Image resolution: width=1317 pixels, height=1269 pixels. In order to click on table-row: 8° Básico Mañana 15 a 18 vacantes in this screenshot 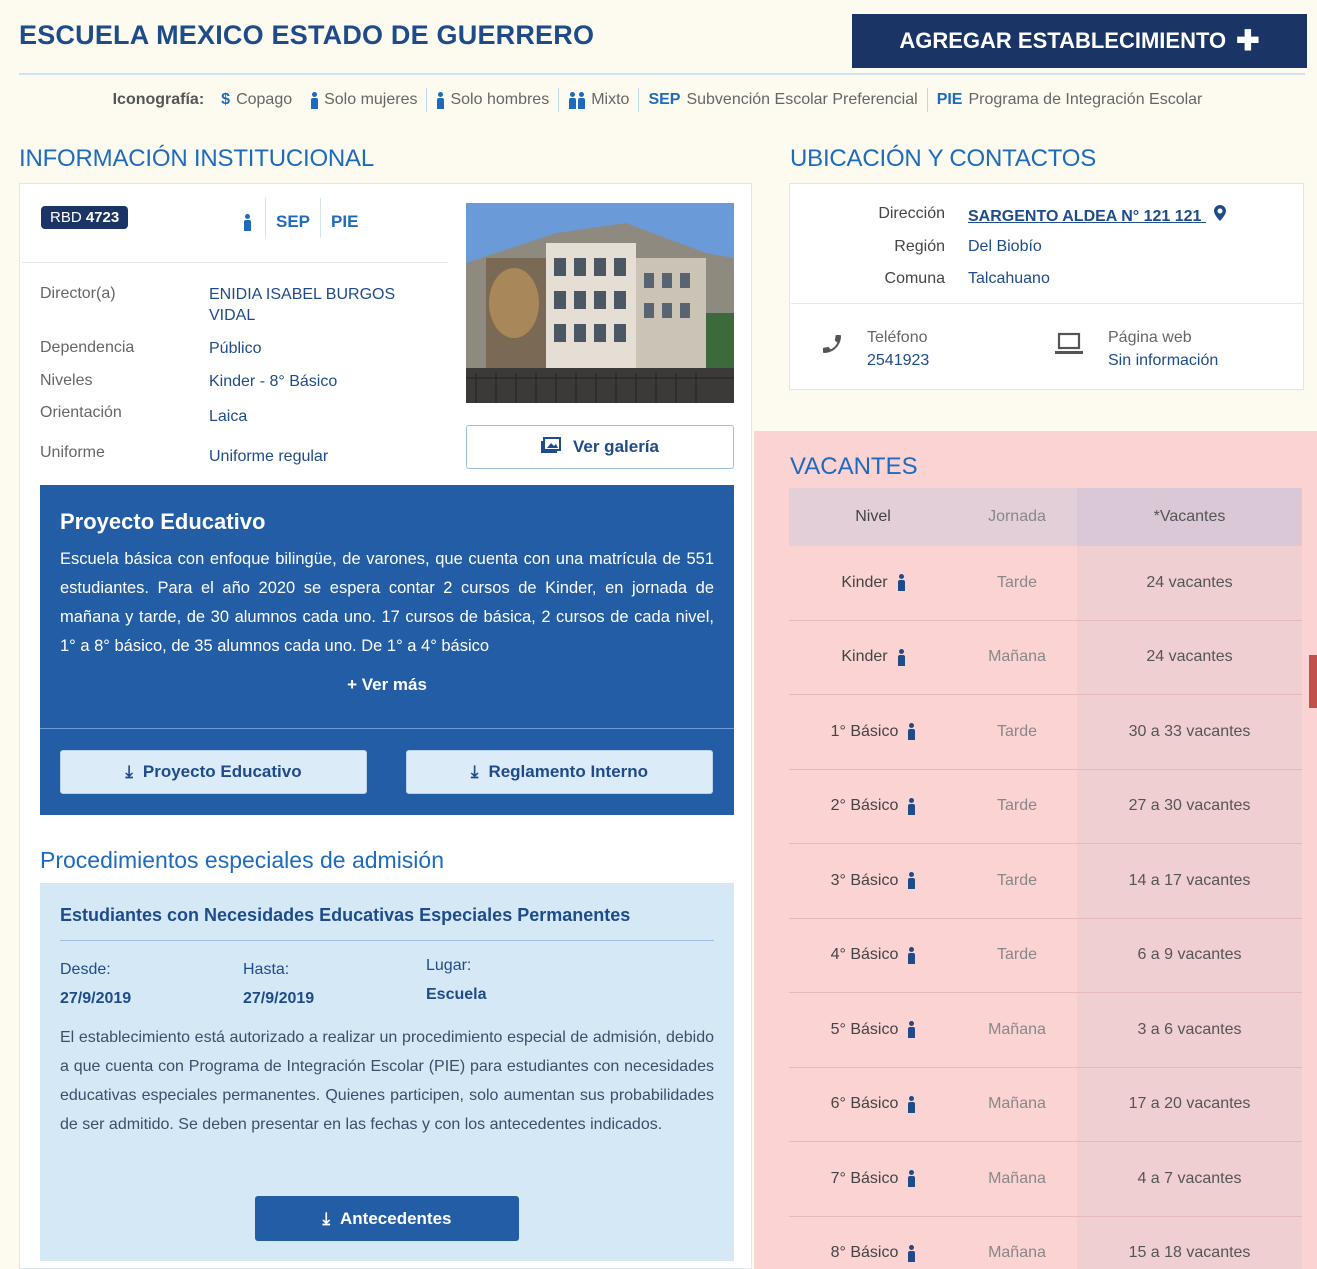, I will do `click(1045, 1243)`.